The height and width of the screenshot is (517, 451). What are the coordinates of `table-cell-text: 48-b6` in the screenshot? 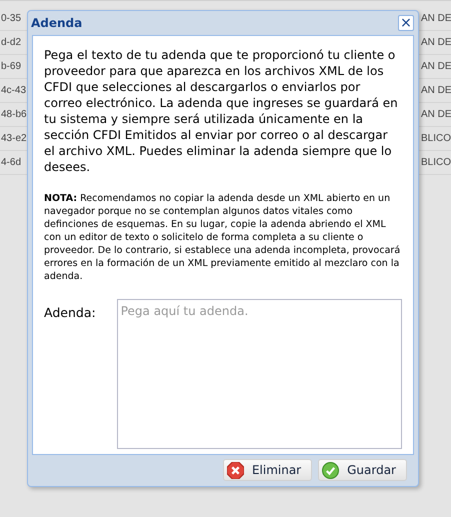 It's located at (13, 115).